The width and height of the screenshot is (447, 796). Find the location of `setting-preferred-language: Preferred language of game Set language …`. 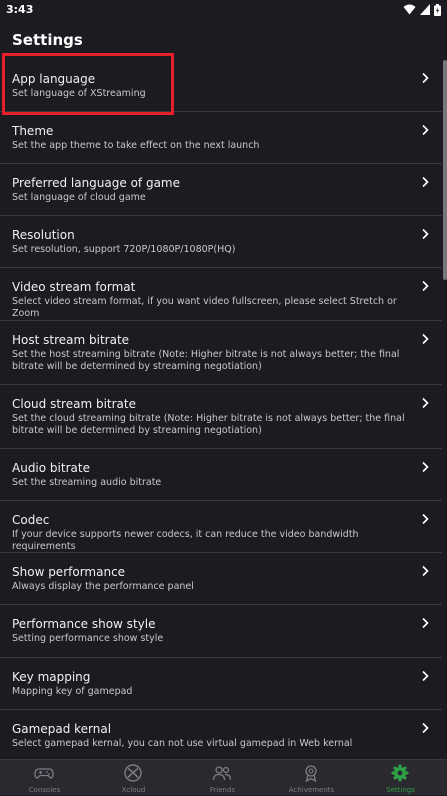

setting-preferred-language: Preferred language of game Set language … is located at coordinates (221, 190).